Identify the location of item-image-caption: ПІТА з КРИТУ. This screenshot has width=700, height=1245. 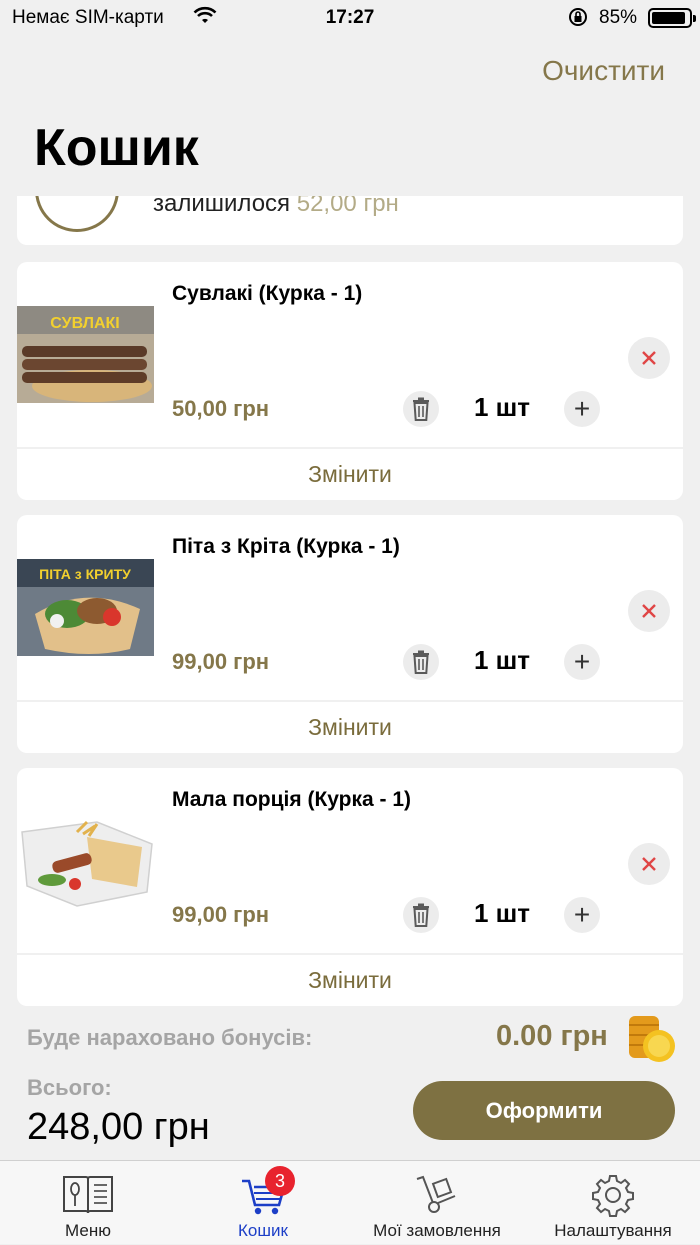
(85, 574).